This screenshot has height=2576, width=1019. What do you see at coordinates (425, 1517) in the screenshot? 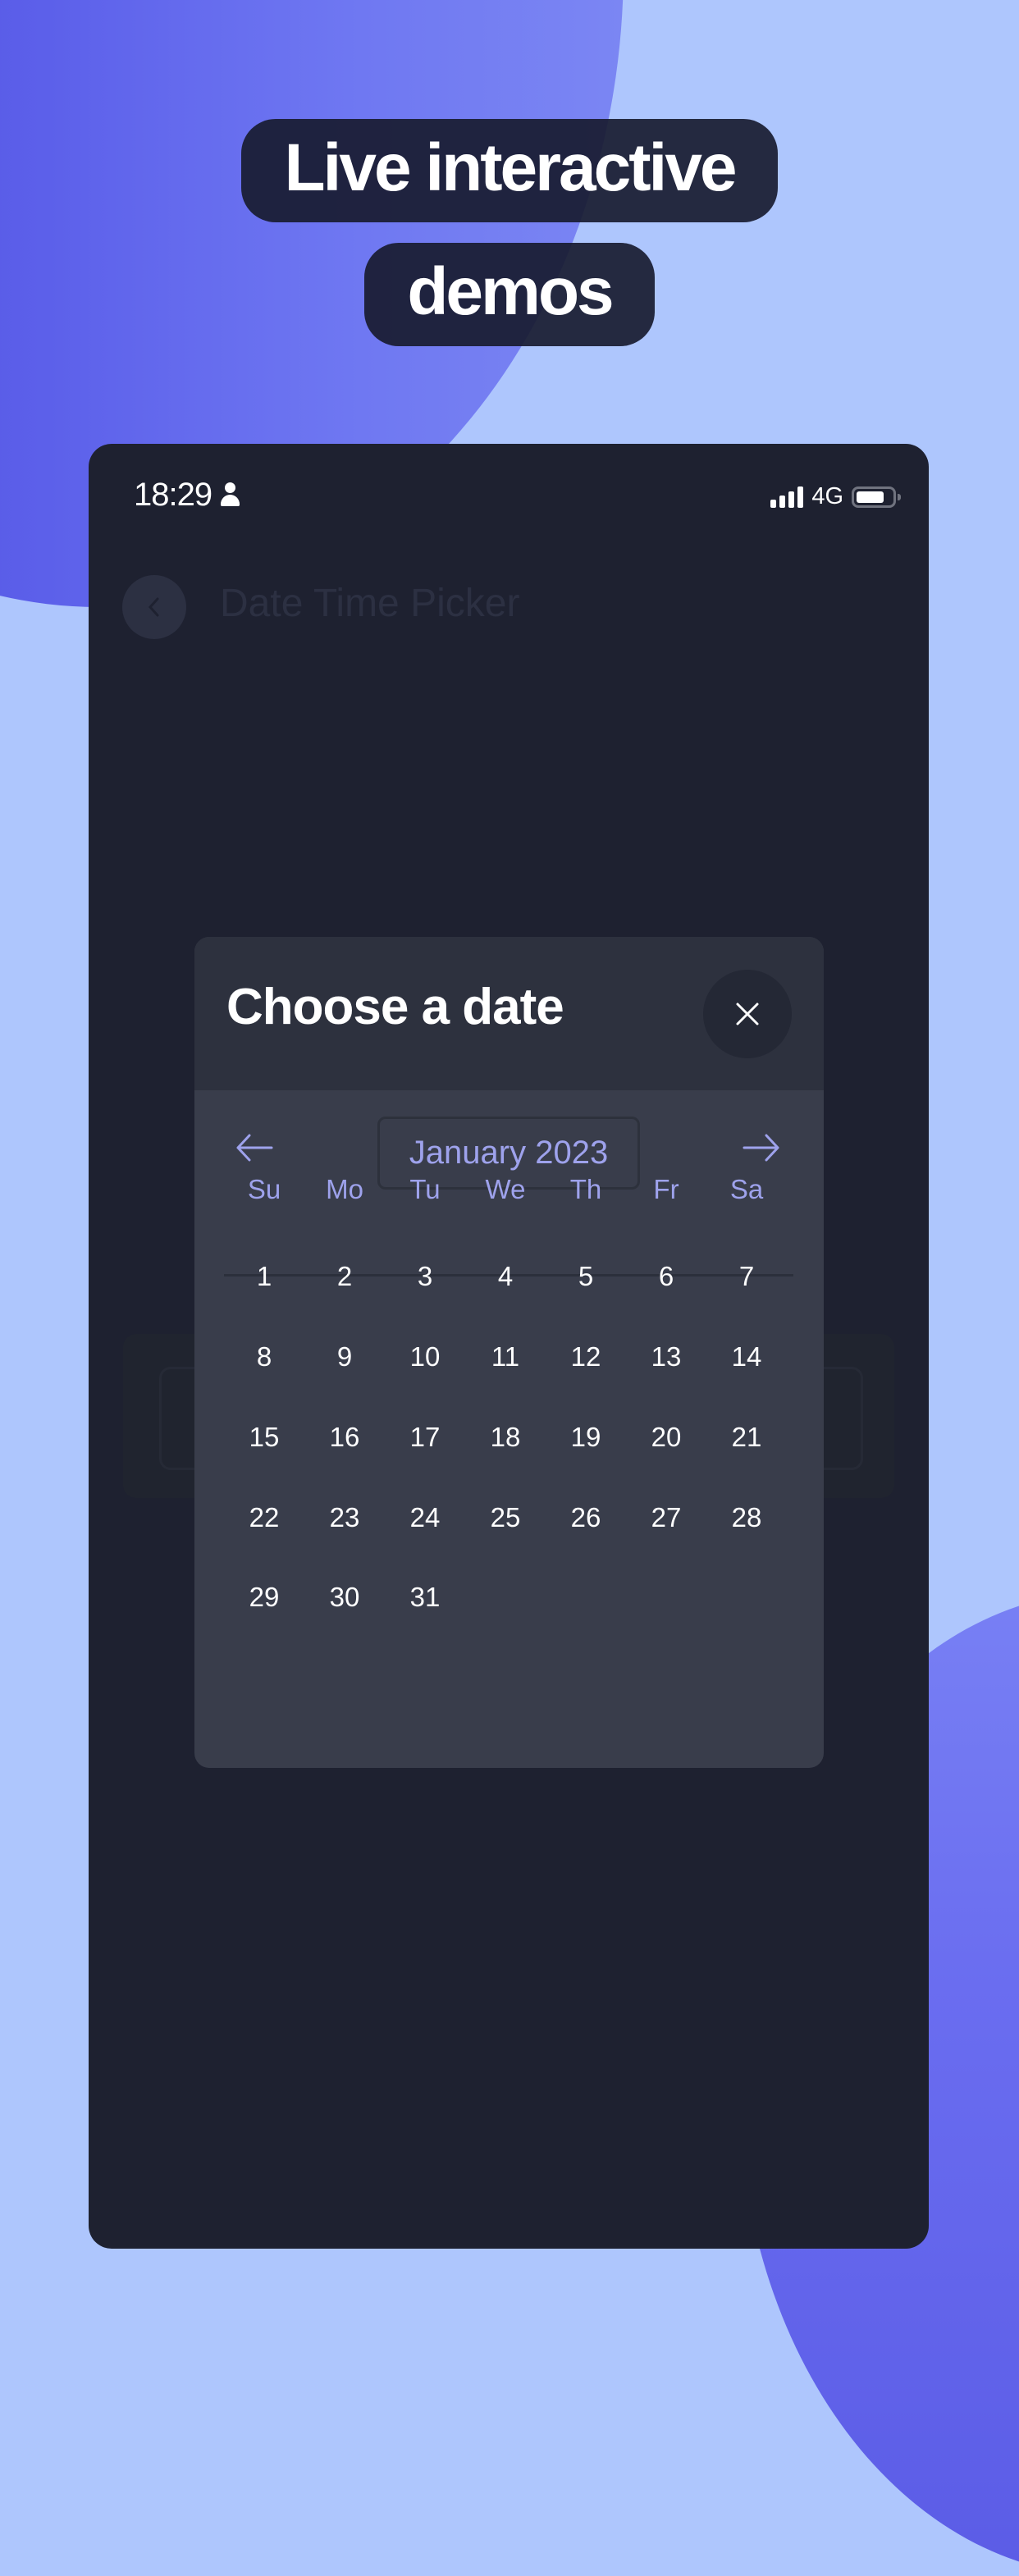
I see `day-cell: 24` at bounding box center [425, 1517].